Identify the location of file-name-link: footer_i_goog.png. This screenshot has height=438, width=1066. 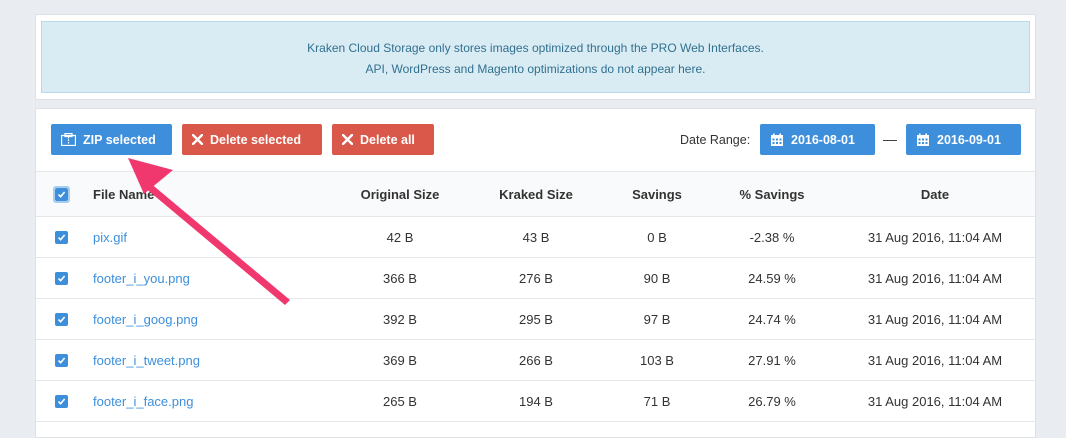
(193, 319).